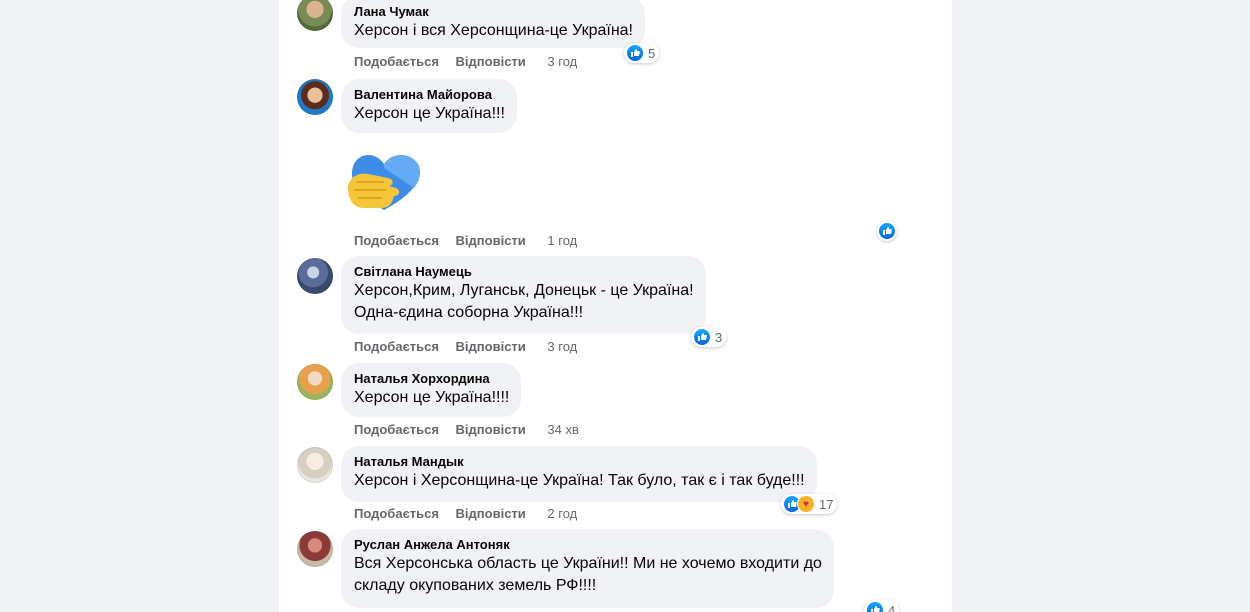 This screenshot has width=1250, height=612. I want to click on reaction-count: 4, so click(892, 607).